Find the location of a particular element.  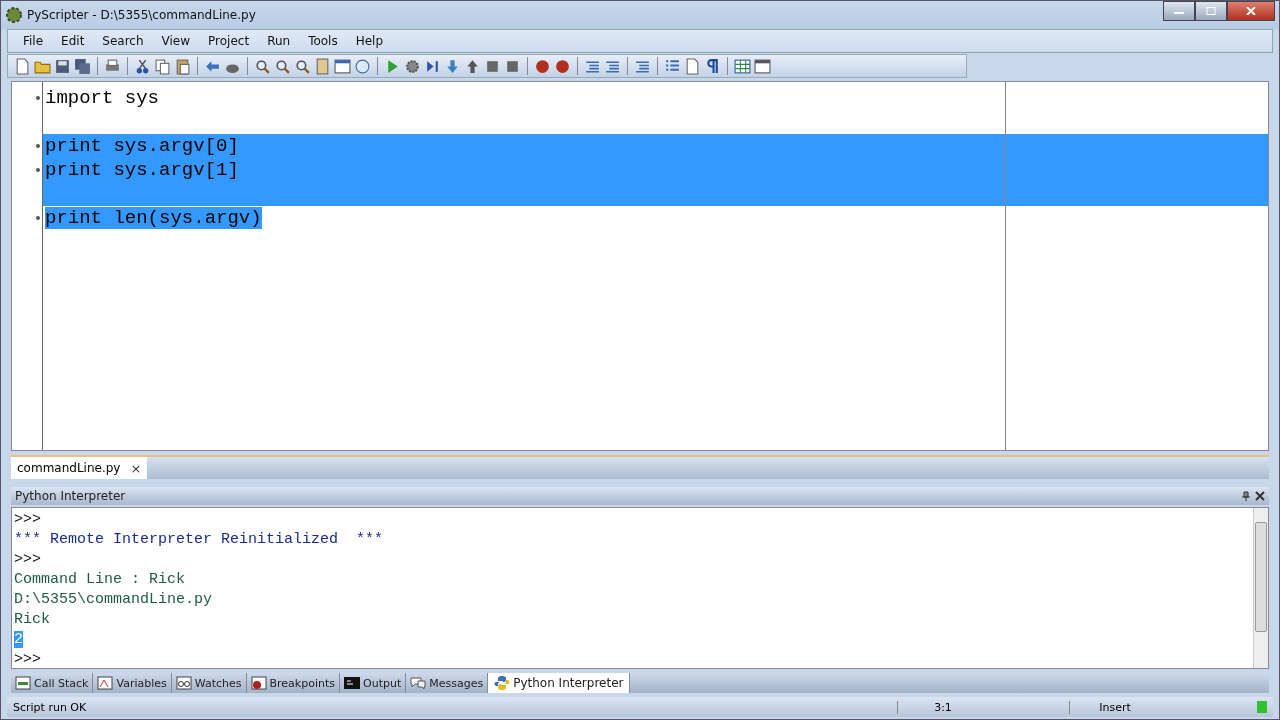

grid-icon is located at coordinates (742, 66).